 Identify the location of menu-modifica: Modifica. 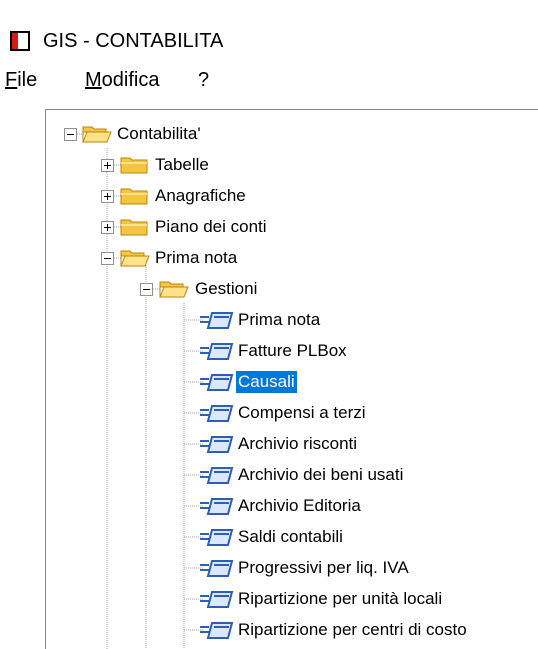
(122, 80).